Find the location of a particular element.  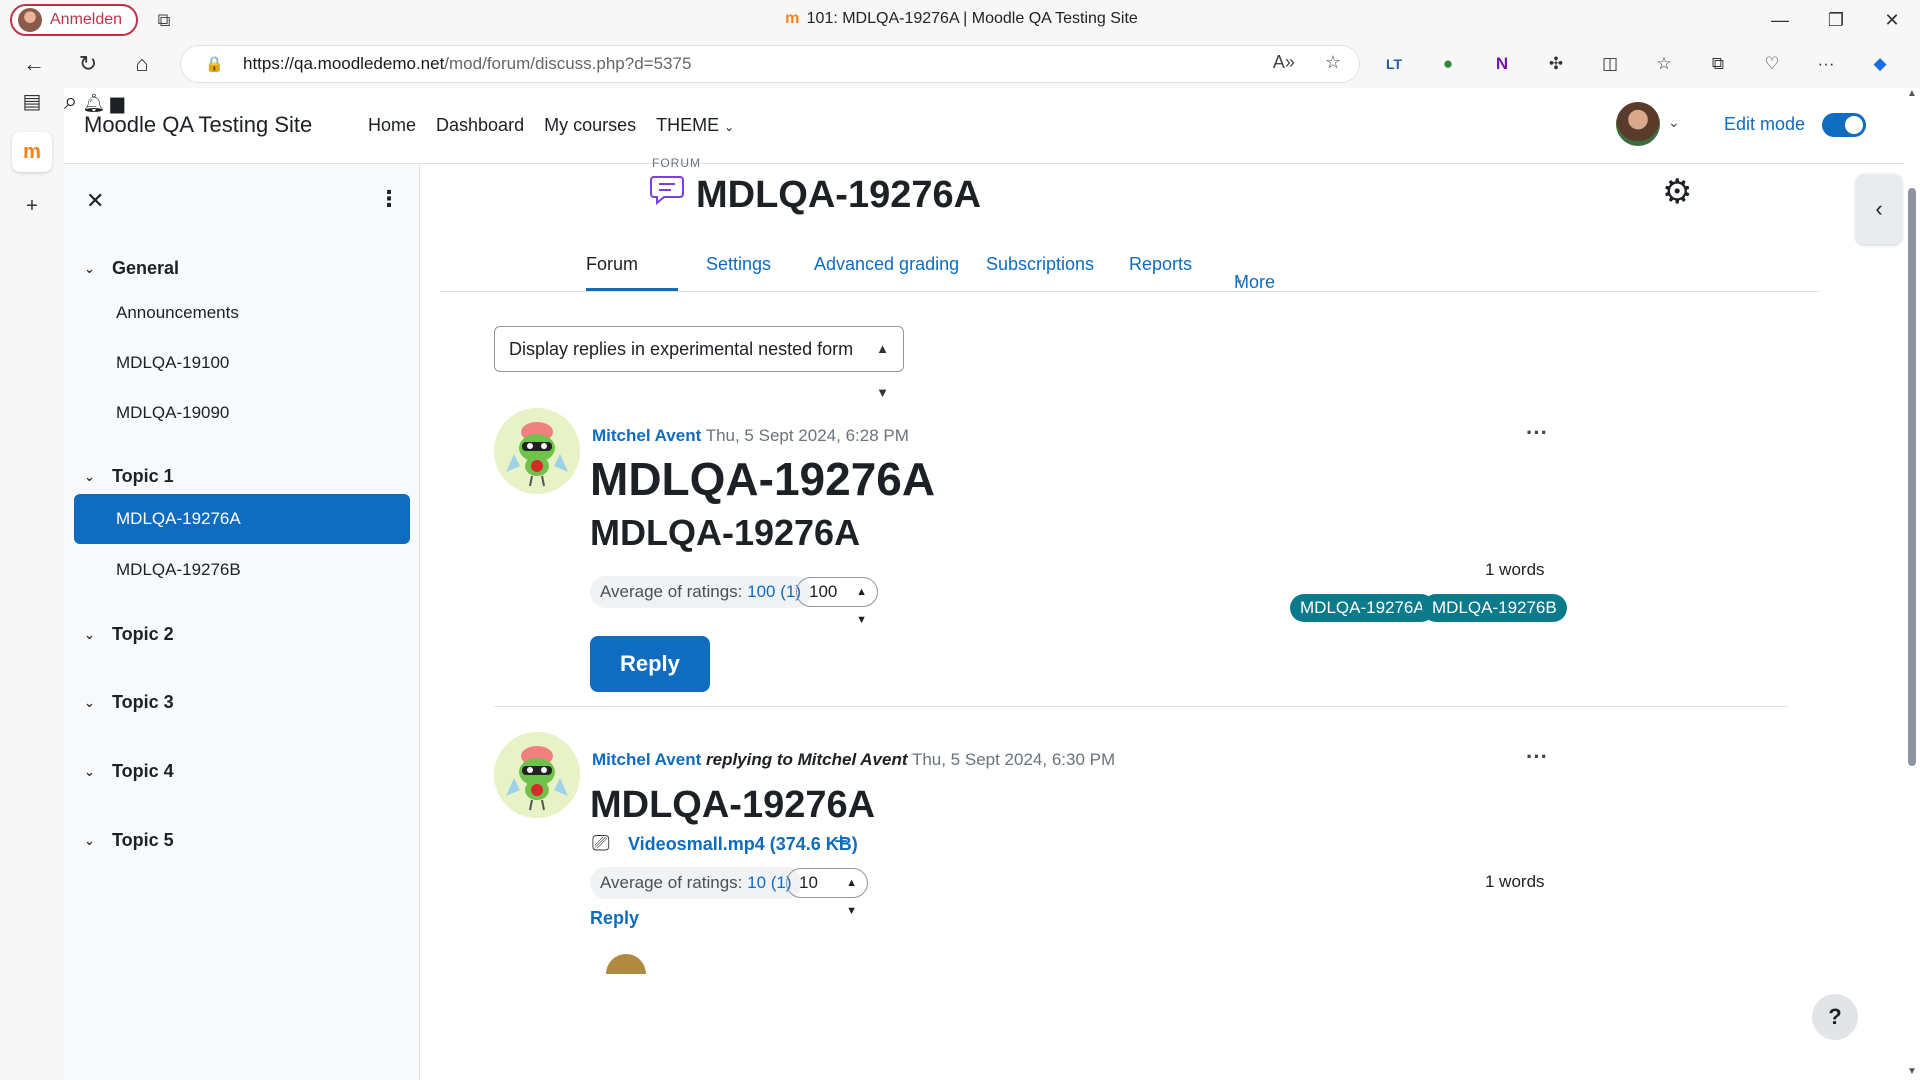

restore-icon: ❐ is located at coordinates (1836, 20).